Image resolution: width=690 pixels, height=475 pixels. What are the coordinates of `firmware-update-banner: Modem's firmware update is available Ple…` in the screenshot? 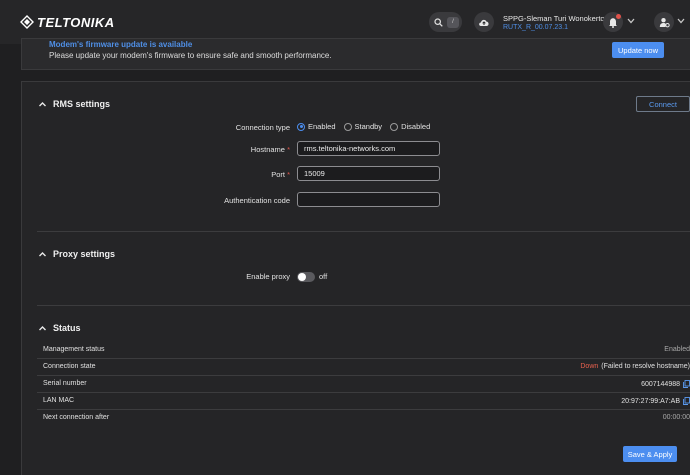 It's located at (355, 54).